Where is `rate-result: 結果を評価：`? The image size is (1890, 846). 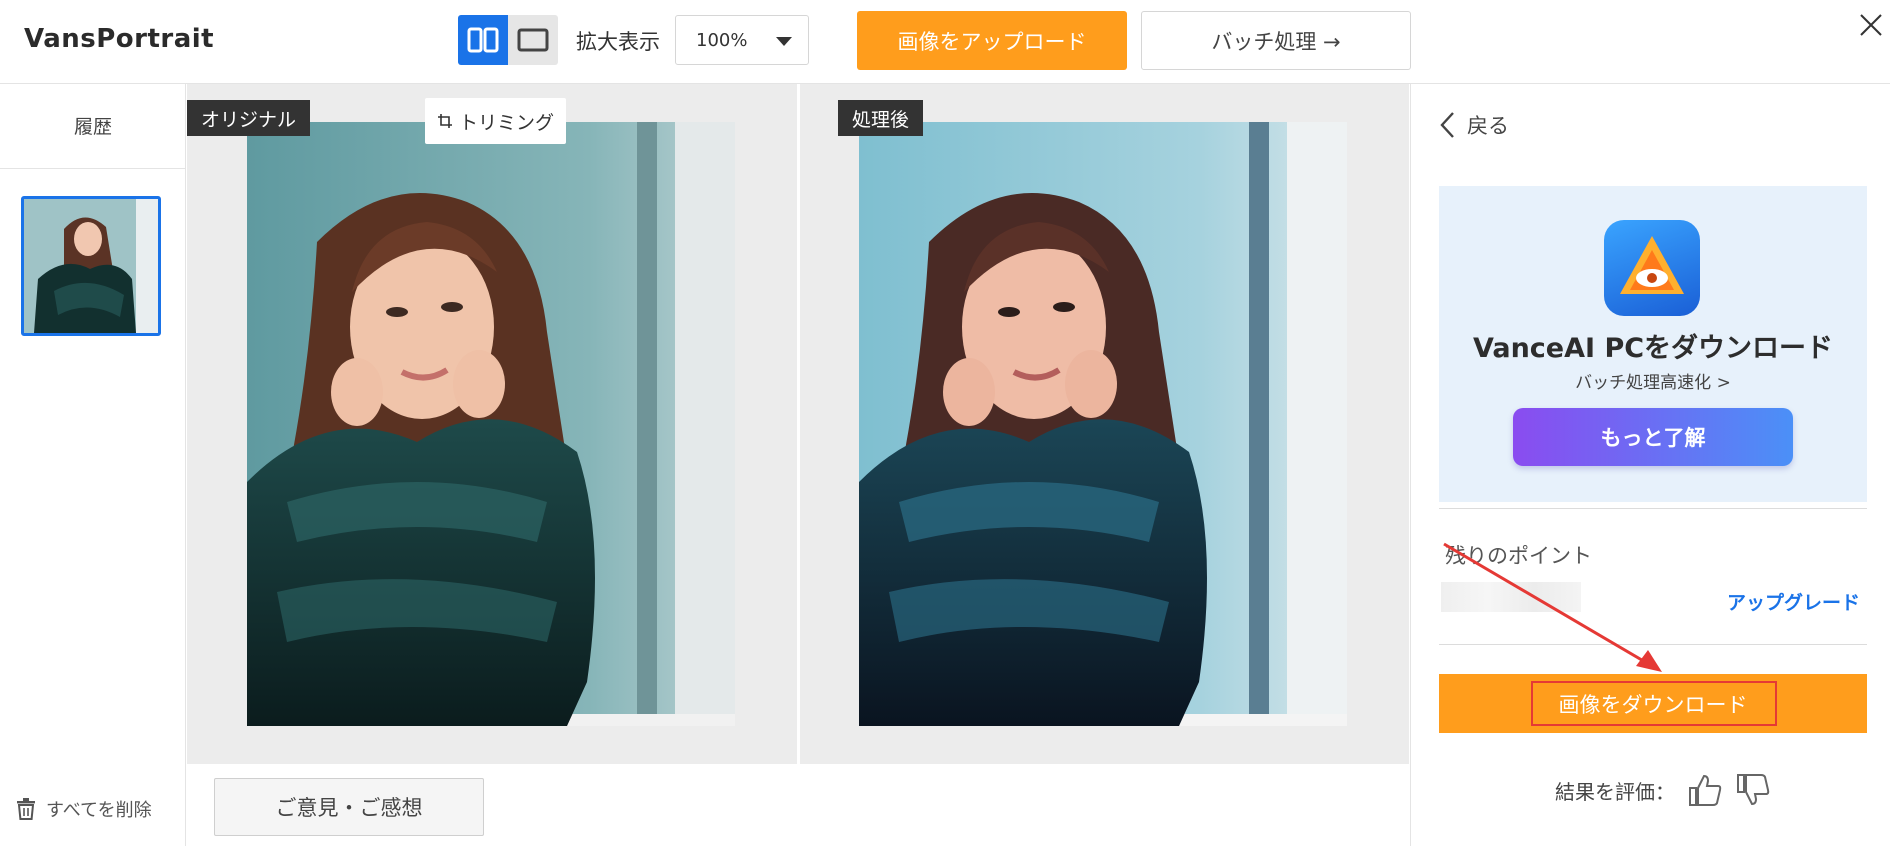 rate-result: 結果を評価： is located at coordinates (1663, 790).